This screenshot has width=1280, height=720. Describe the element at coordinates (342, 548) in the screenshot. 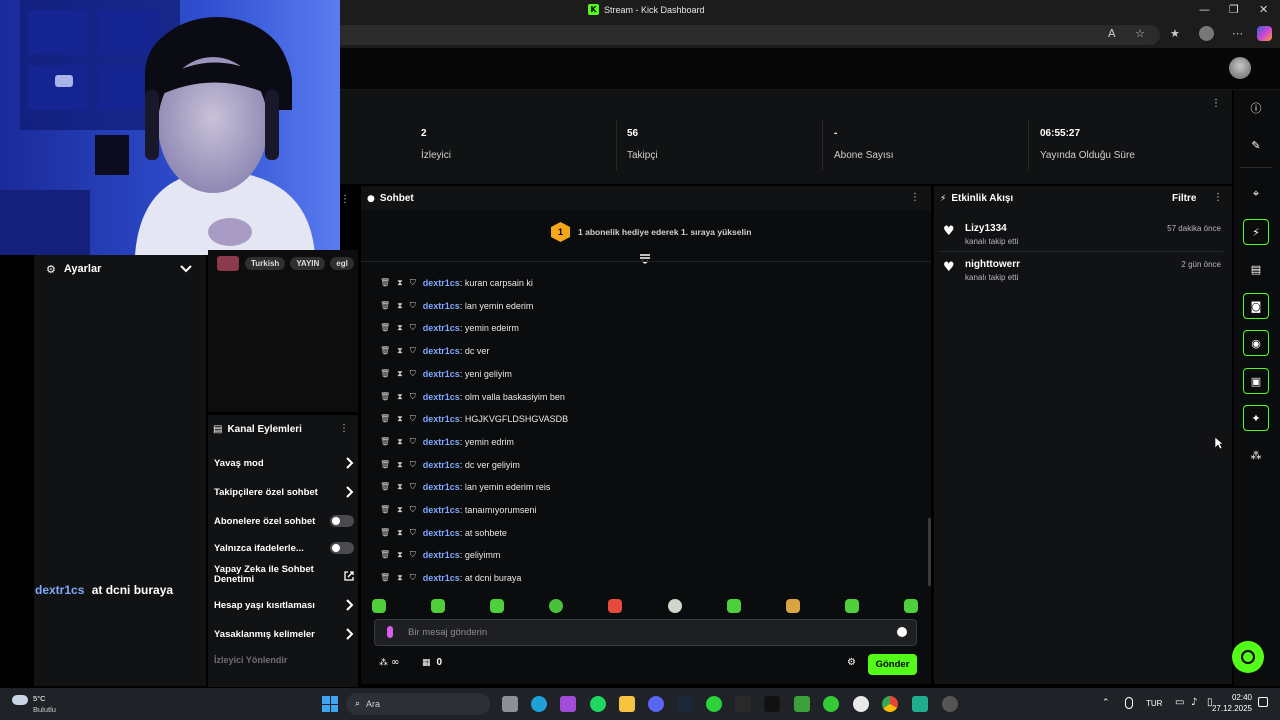

I see `emotes-only-toggle` at that location.